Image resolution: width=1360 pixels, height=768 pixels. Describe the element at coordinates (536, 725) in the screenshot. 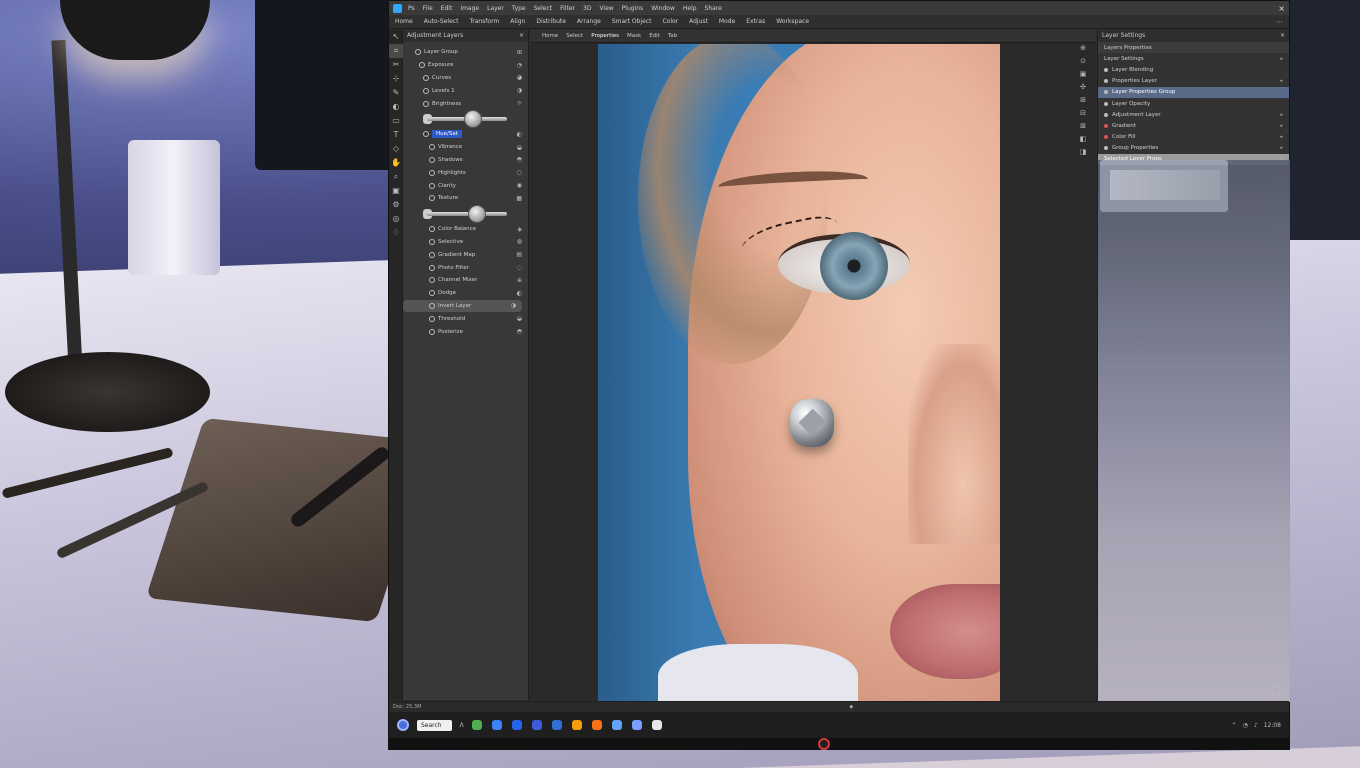

I see `shield-icon` at that location.